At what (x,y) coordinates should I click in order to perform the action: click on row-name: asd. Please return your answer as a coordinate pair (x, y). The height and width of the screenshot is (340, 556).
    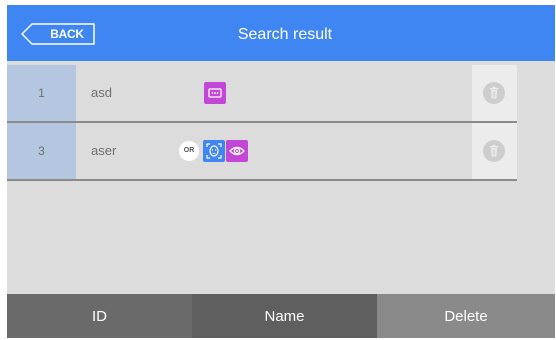
    Looking at the image, I should click on (101, 92).